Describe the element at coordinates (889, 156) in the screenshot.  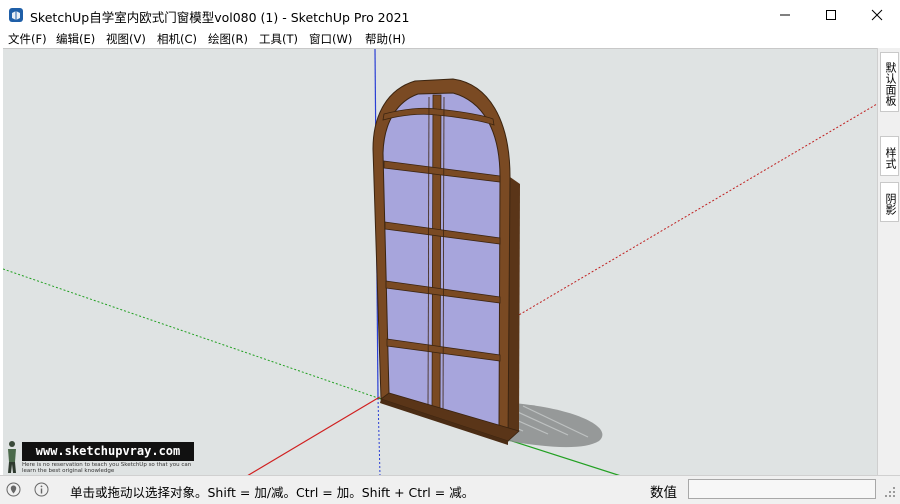
I see `tray-tab-styles: 样式` at that location.